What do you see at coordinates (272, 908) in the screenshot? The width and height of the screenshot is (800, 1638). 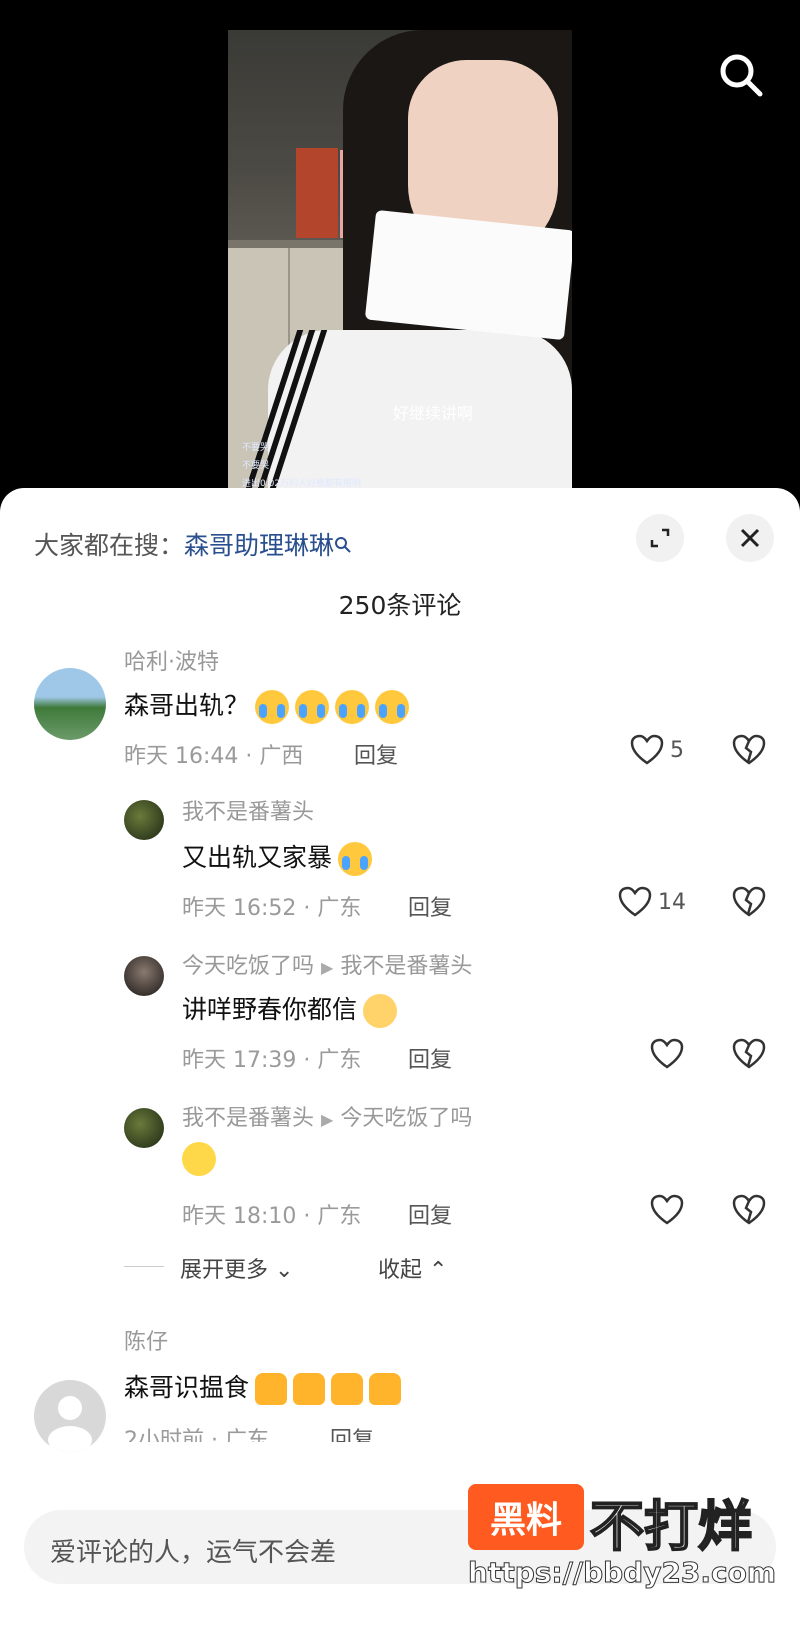 I see `comment-meta: 昨天 16:52 · 广东` at bounding box center [272, 908].